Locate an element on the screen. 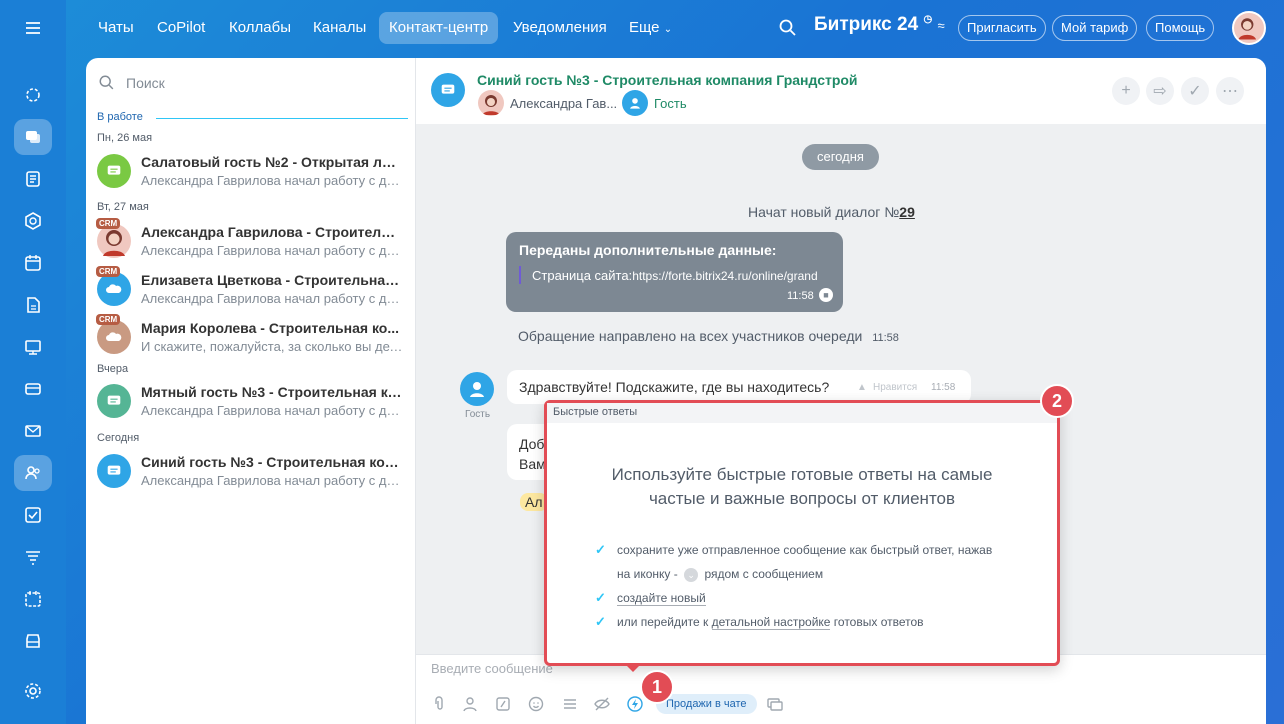  guest-name: Гость is located at coordinates (670, 103).